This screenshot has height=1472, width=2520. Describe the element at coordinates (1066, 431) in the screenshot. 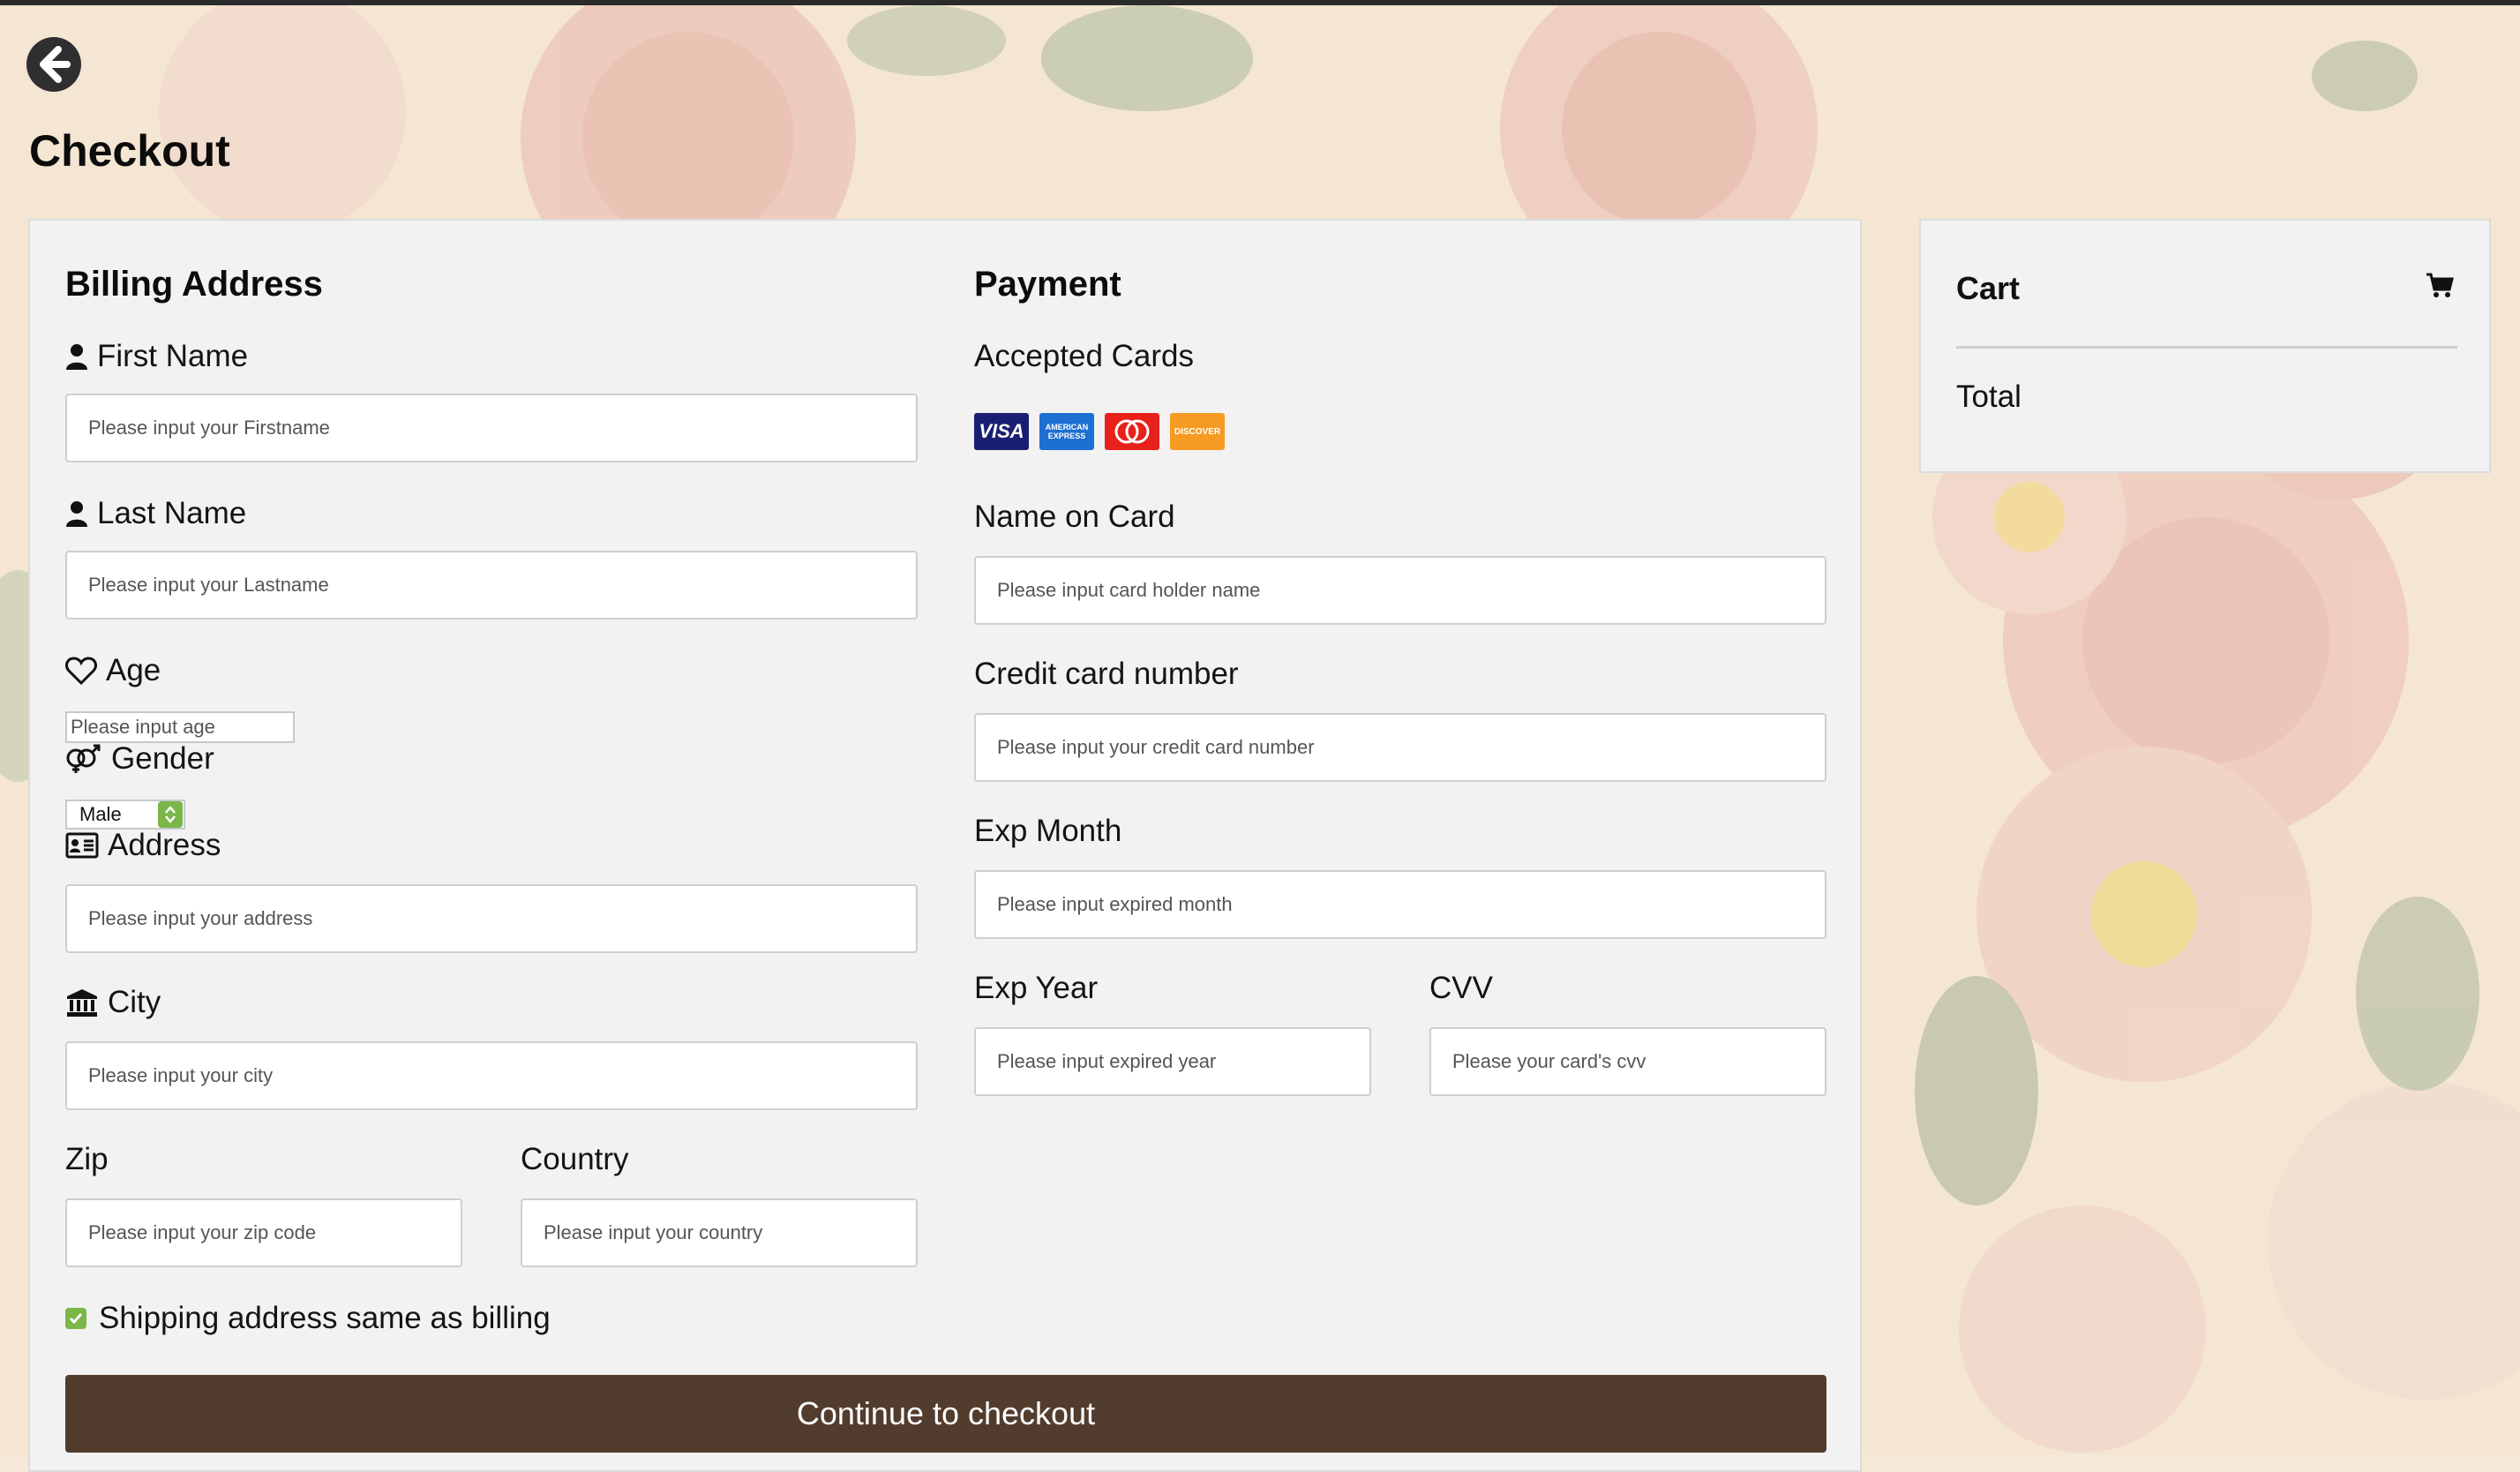

I see `amex-card-icon: AMERICAN EXPRESS` at that location.